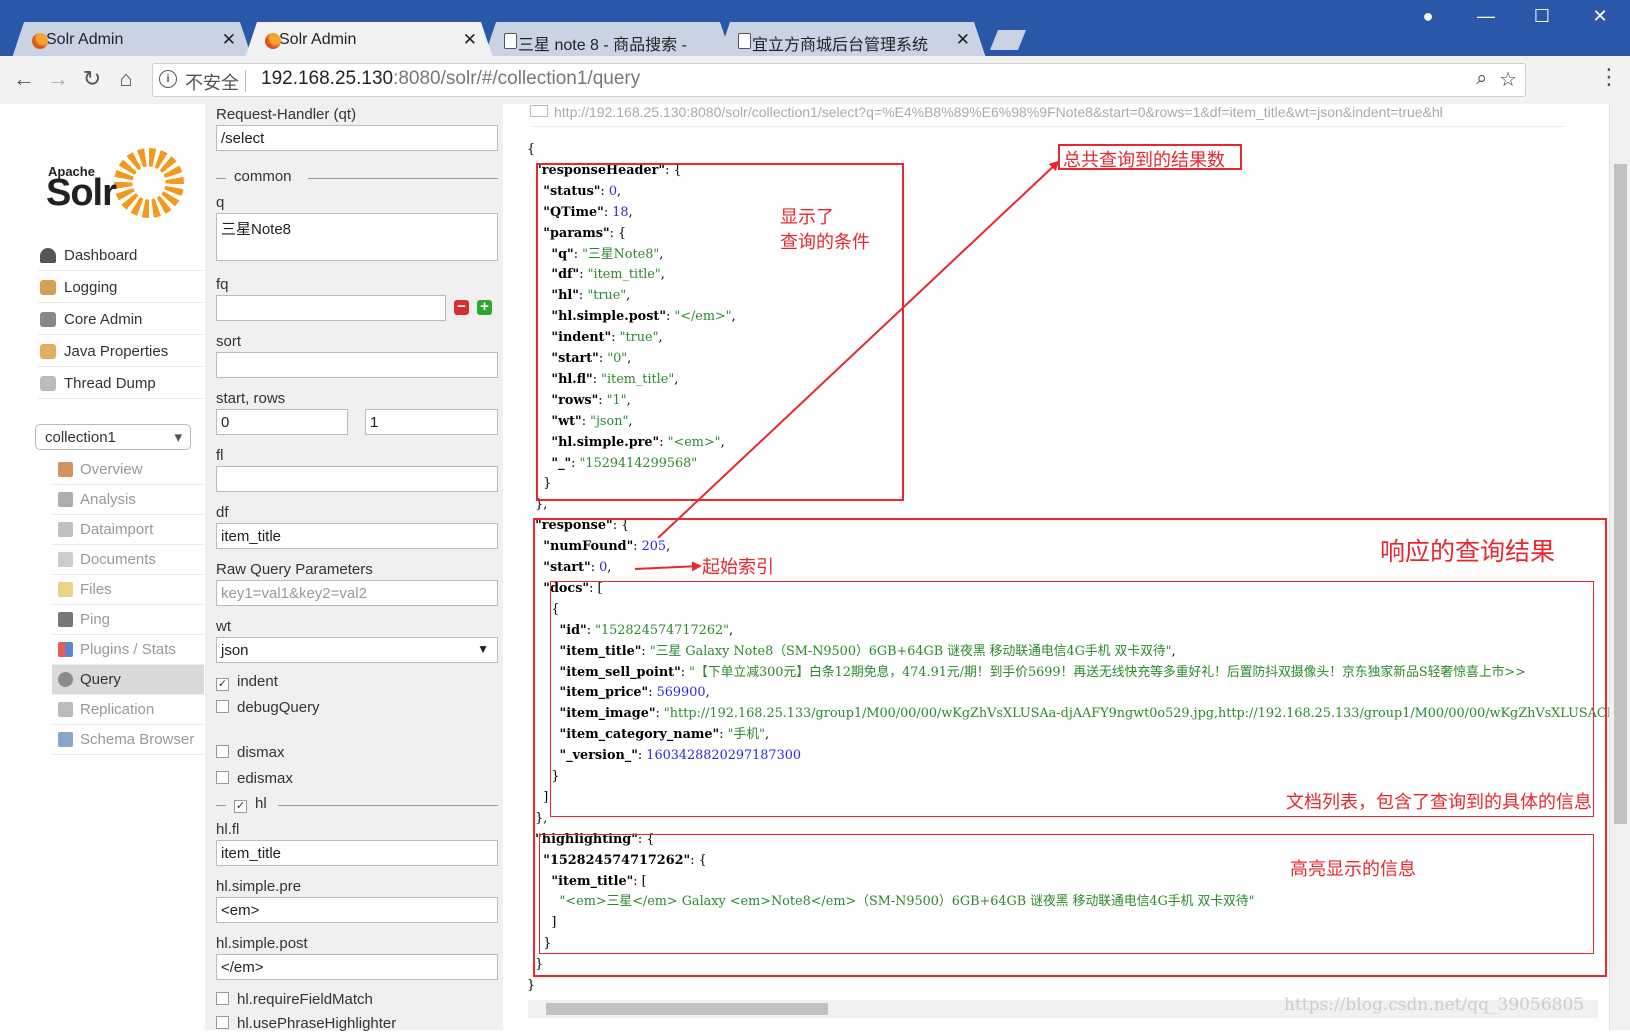 This screenshot has height=1032, width=1630. I want to click on arrow-to-total-results, so click(858, 349).